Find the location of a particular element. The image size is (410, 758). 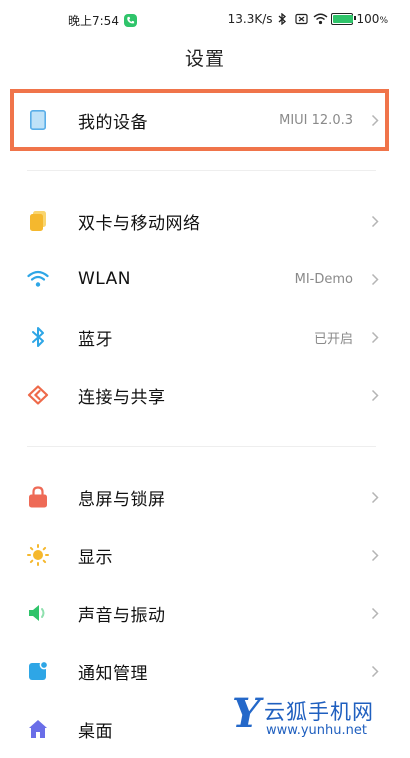

settings-item-label: 声音与振动 is located at coordinates (122, 615).